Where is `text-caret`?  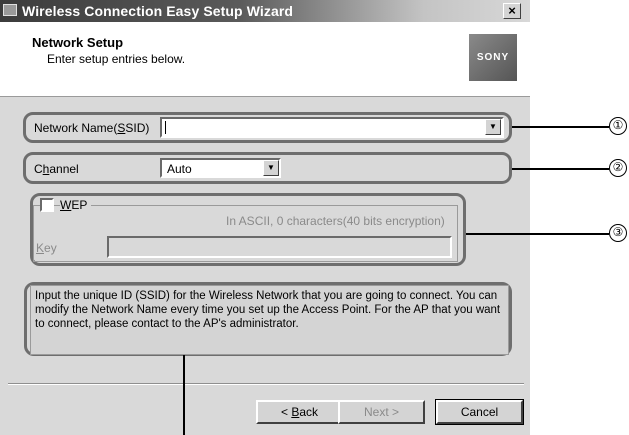 text-caret is located at coordinates (165, 127).